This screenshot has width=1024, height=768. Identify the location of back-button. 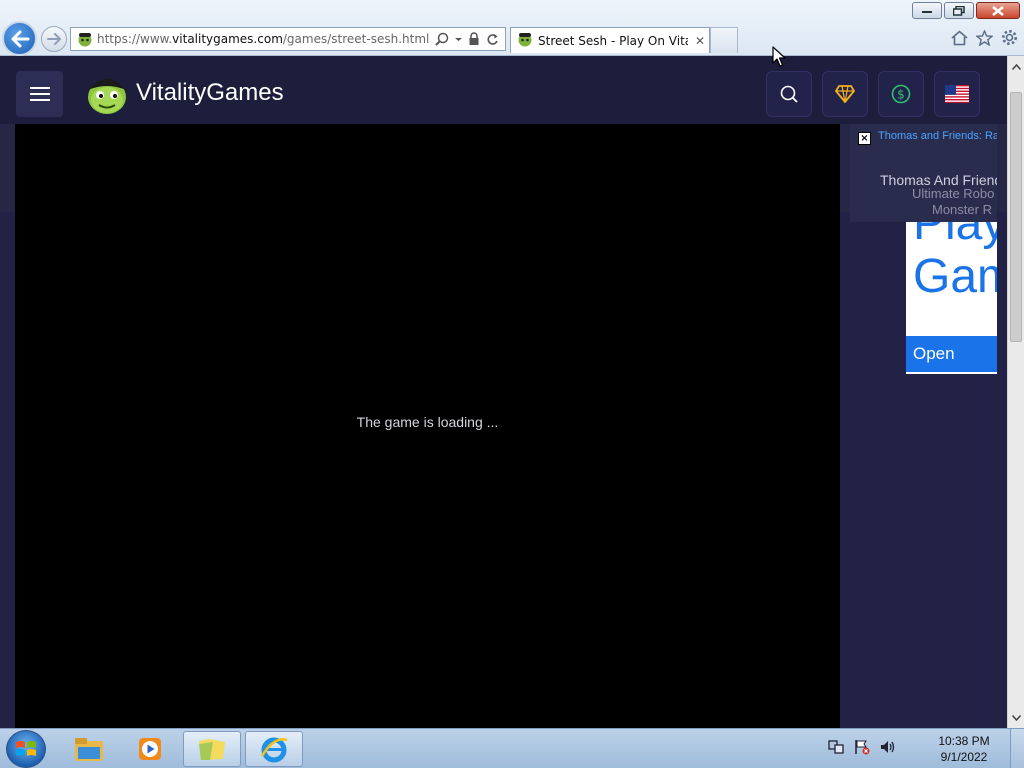
(19, 38).